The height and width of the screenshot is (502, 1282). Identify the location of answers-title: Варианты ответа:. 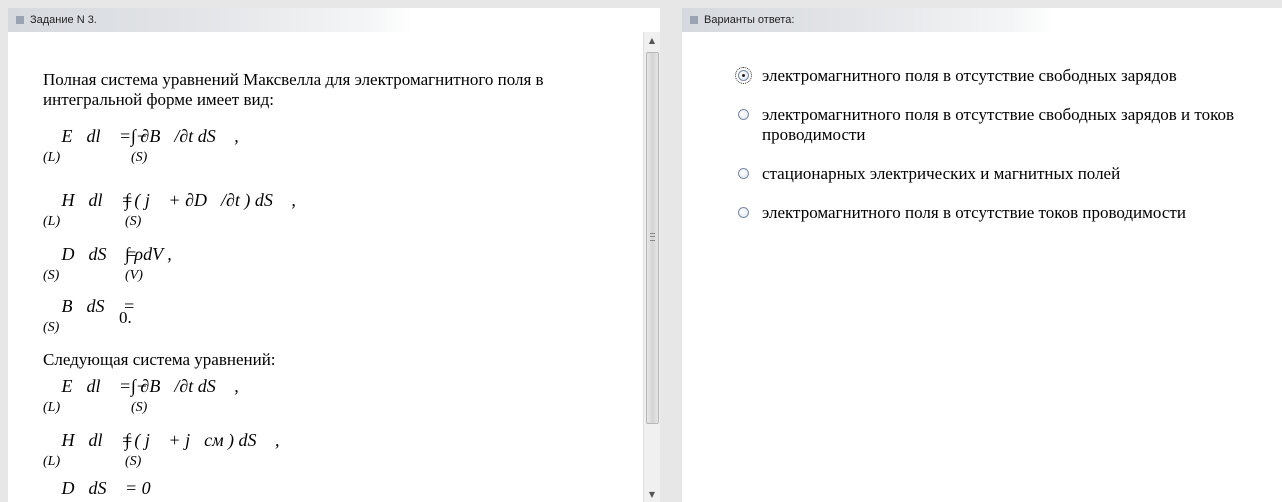
(749, 20).